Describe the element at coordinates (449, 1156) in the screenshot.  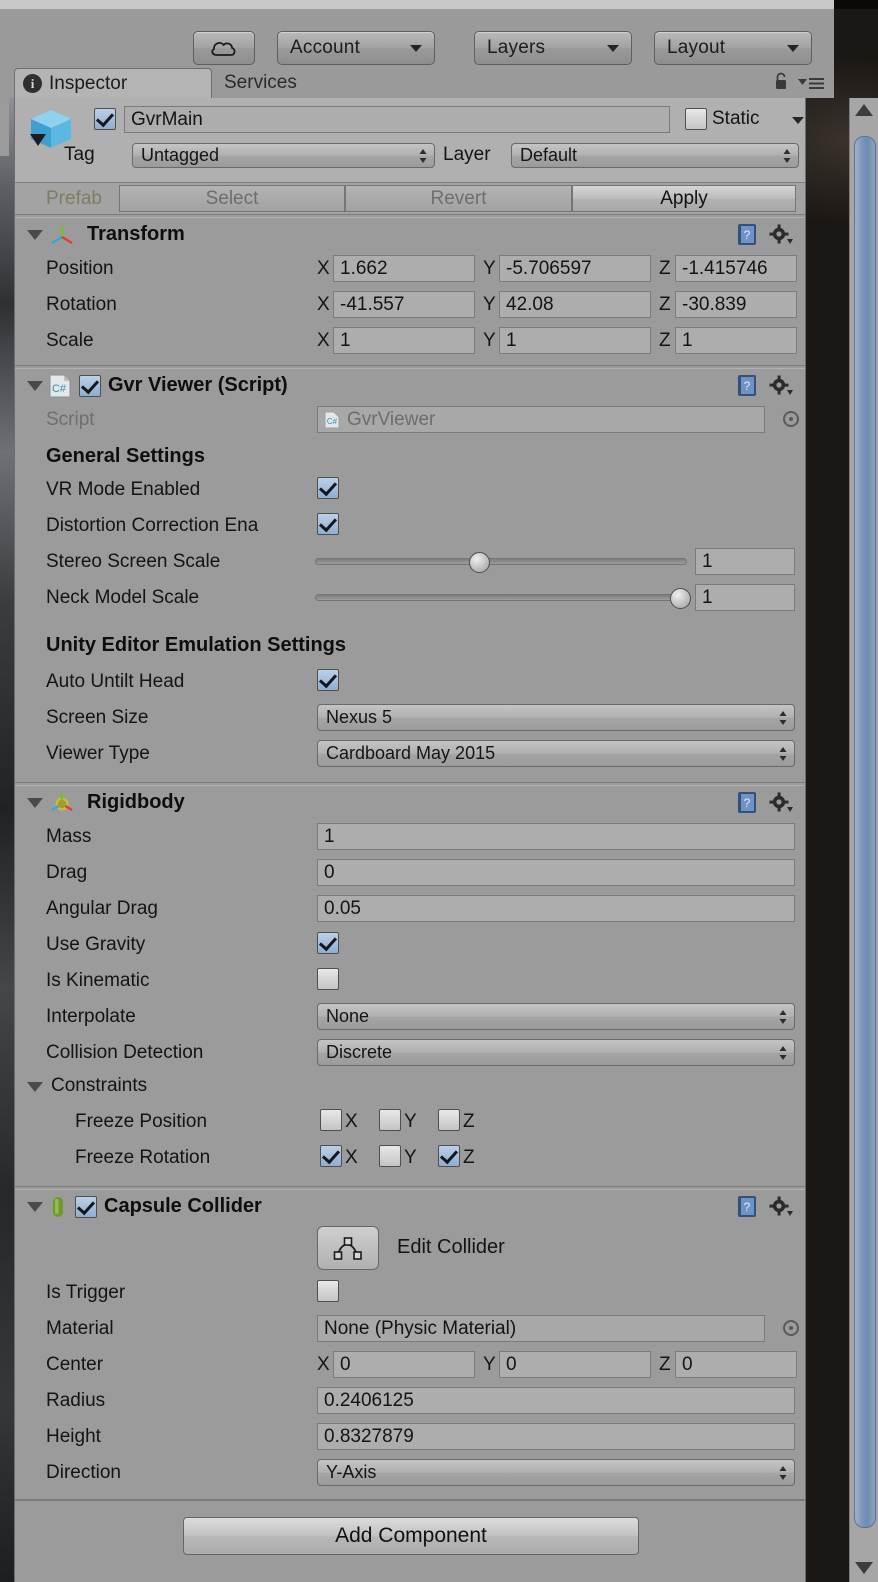
I see `freeze-rotation-z-checkbox` at that location.